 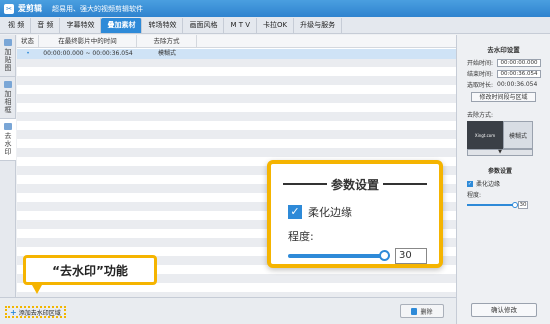 What do you see at coordinates (8, 126) in the screenshot?
I see `watermark-icon` at bounding box center [8, 126].